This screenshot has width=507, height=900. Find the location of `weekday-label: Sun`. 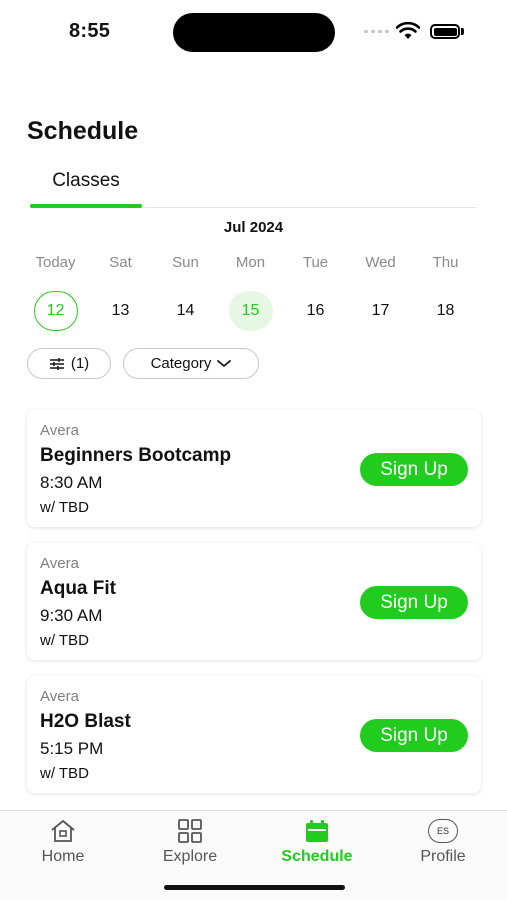

weekday-label: Sun is located at coordinates (185, 262).